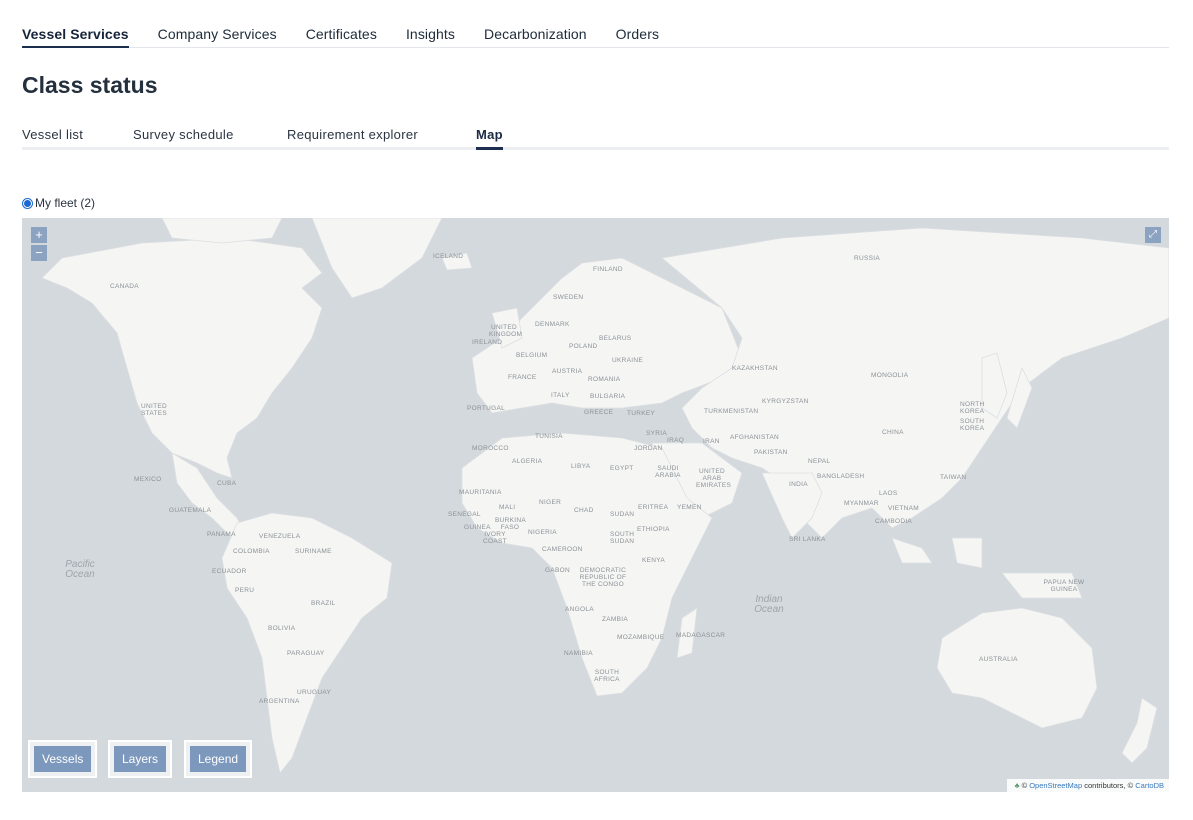 Image resolution: width=1193 pixels, height=820 pixels. I want to click on map-label: TURKMENISTAN, so click(731, 411).